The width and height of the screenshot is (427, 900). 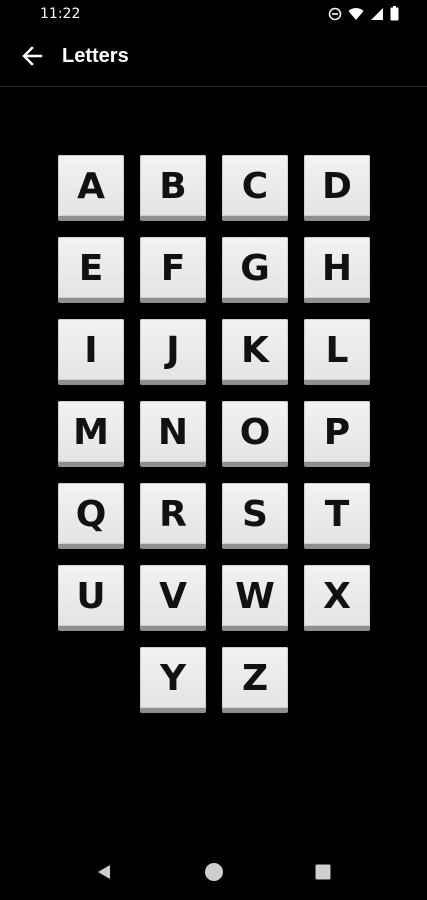 What do you see at coordinates (91, 188) in the screenshot?
I see `letter-tile-a: A` at bounding box center [91, 188].